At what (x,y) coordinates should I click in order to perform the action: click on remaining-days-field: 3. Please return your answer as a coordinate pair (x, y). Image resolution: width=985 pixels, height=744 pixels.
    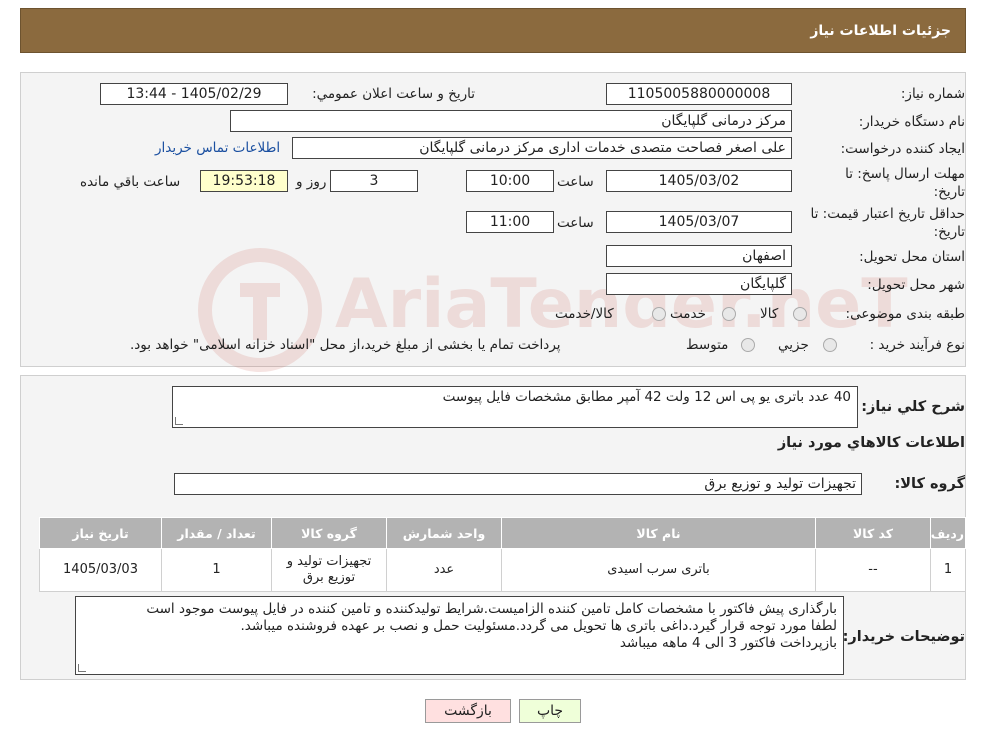
    Looking at the image, I should click on (374, 181).